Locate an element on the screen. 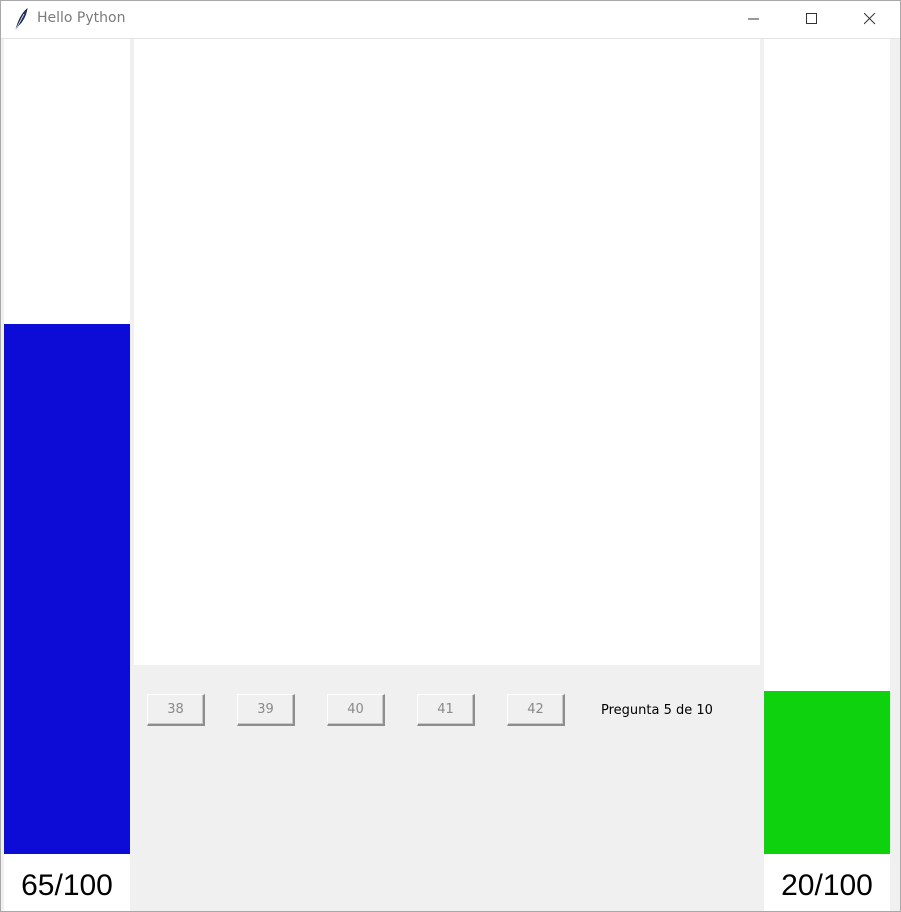 The image size is (901, 912). right-score-label: 20/100 is located at coordinates (827, 885).